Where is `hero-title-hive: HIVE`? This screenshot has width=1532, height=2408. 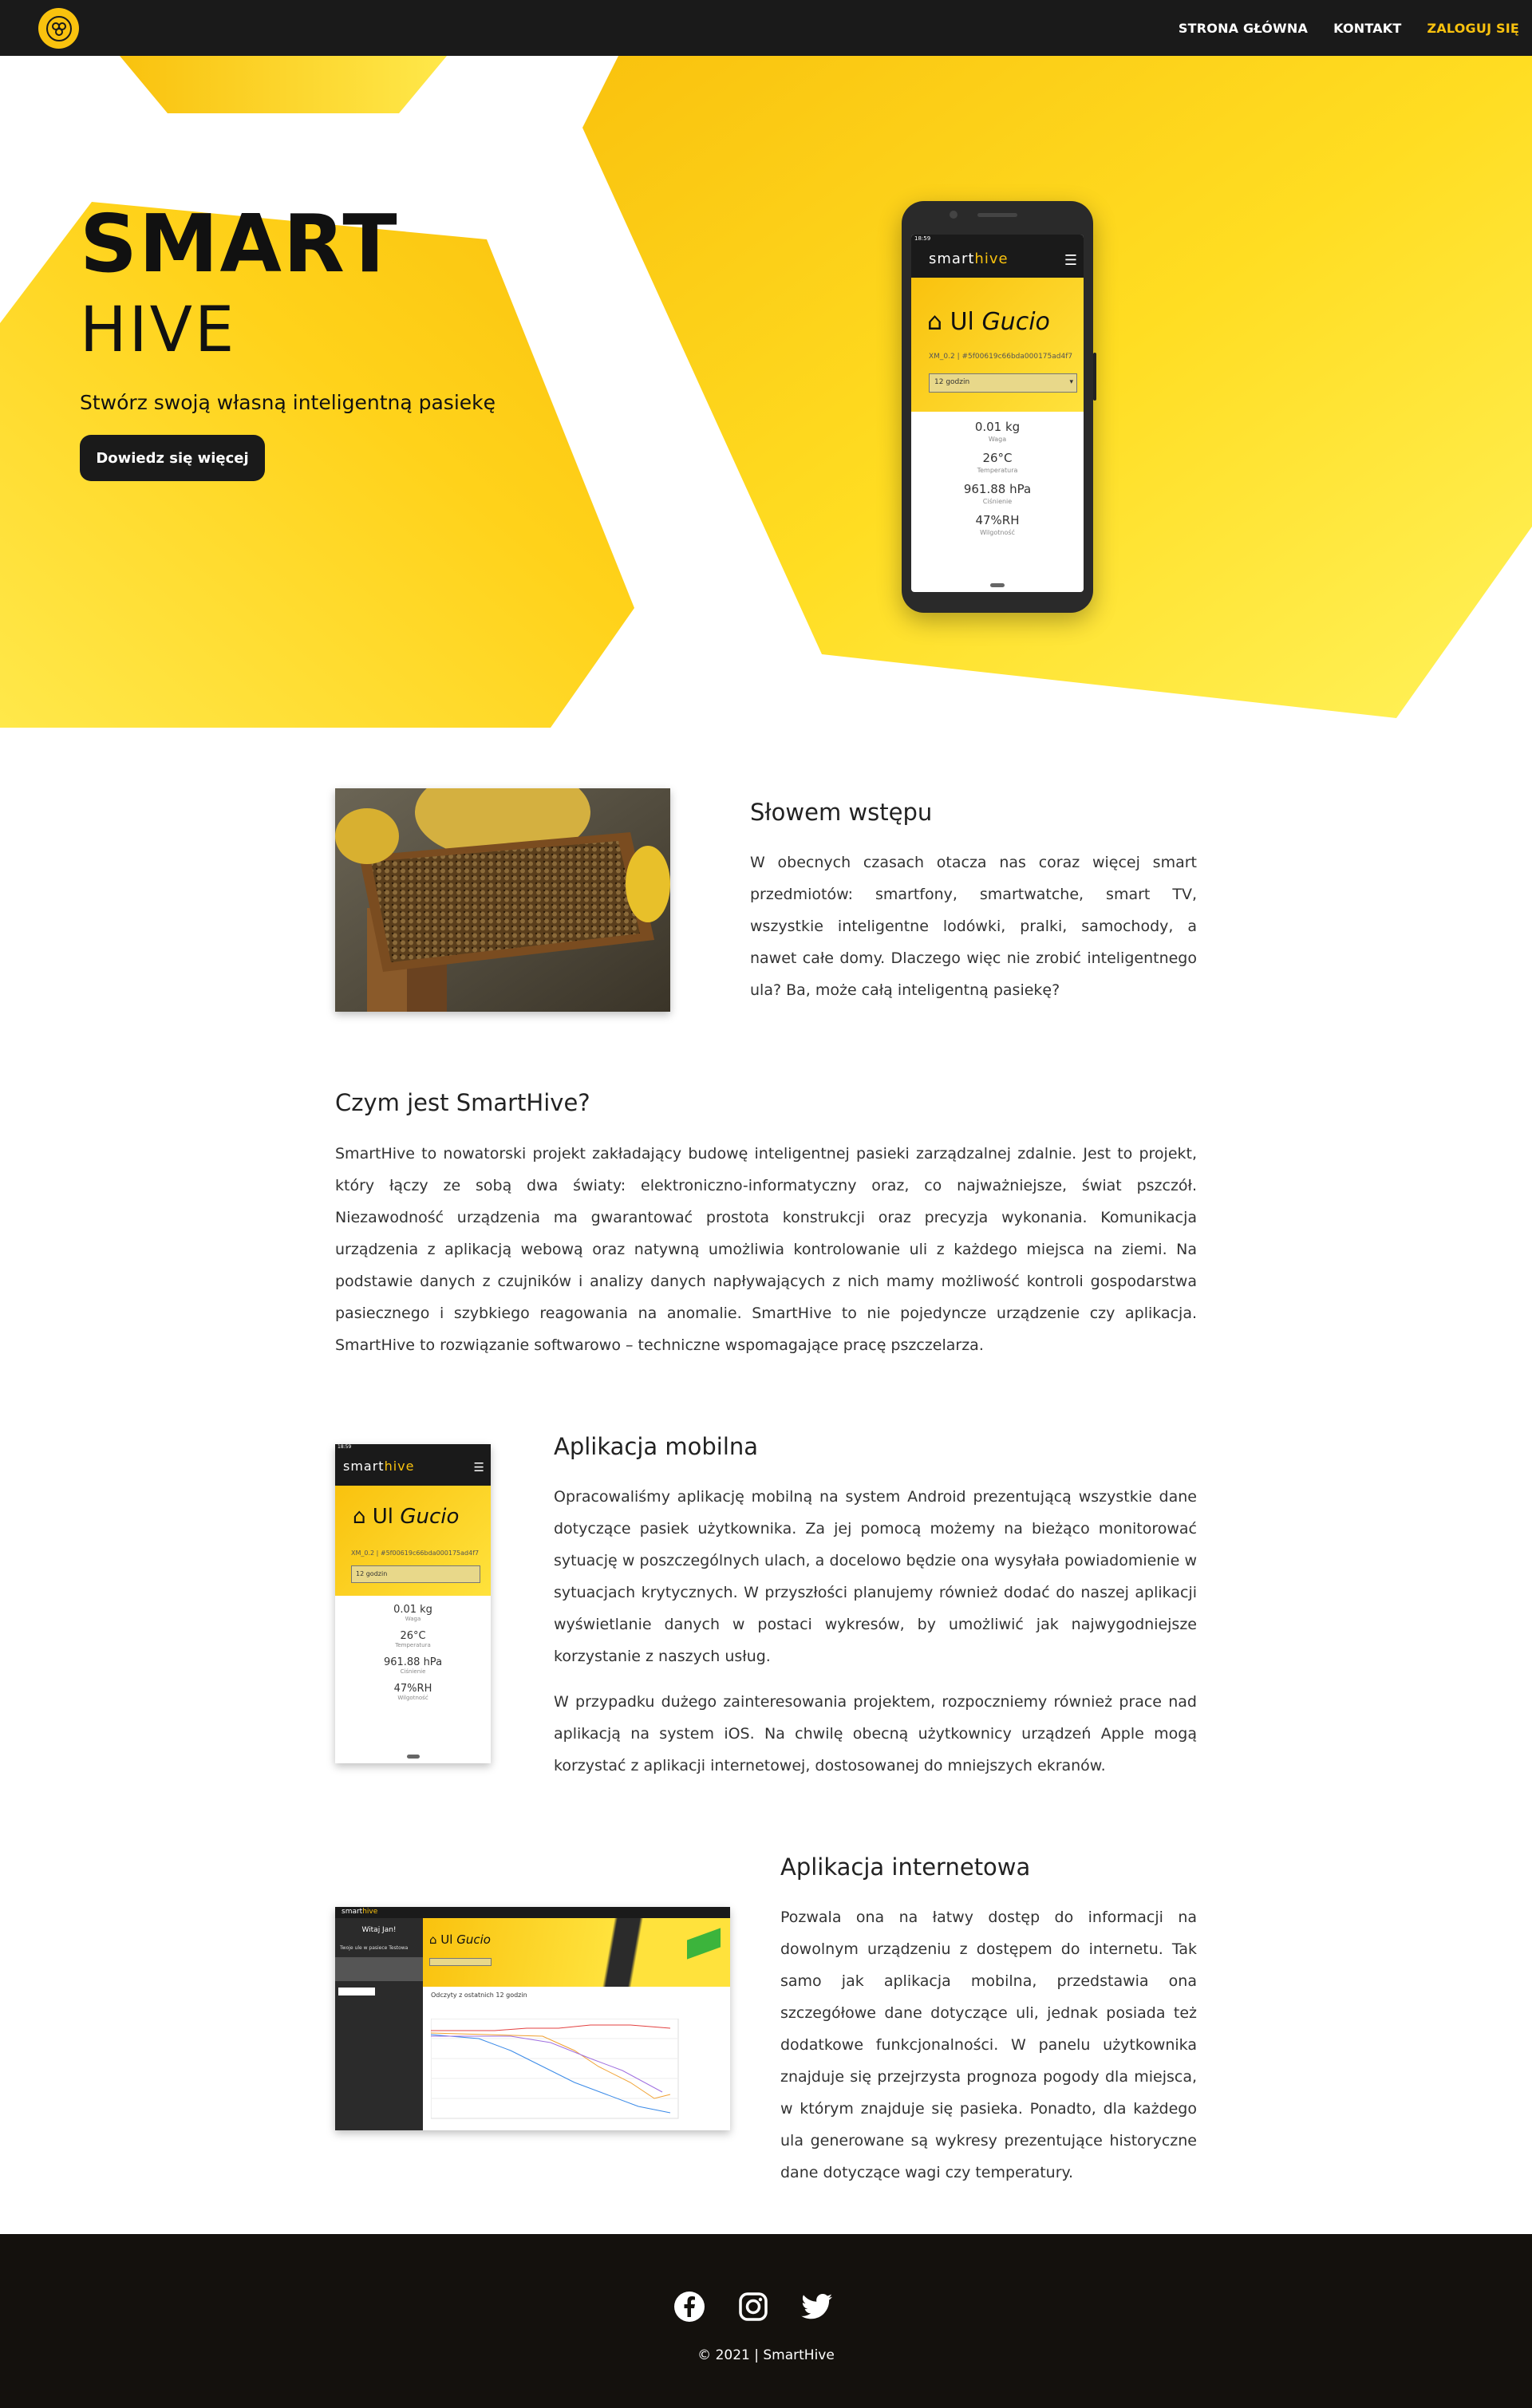 hero-title-hive: HIVE is located at coordinates (159, 330).